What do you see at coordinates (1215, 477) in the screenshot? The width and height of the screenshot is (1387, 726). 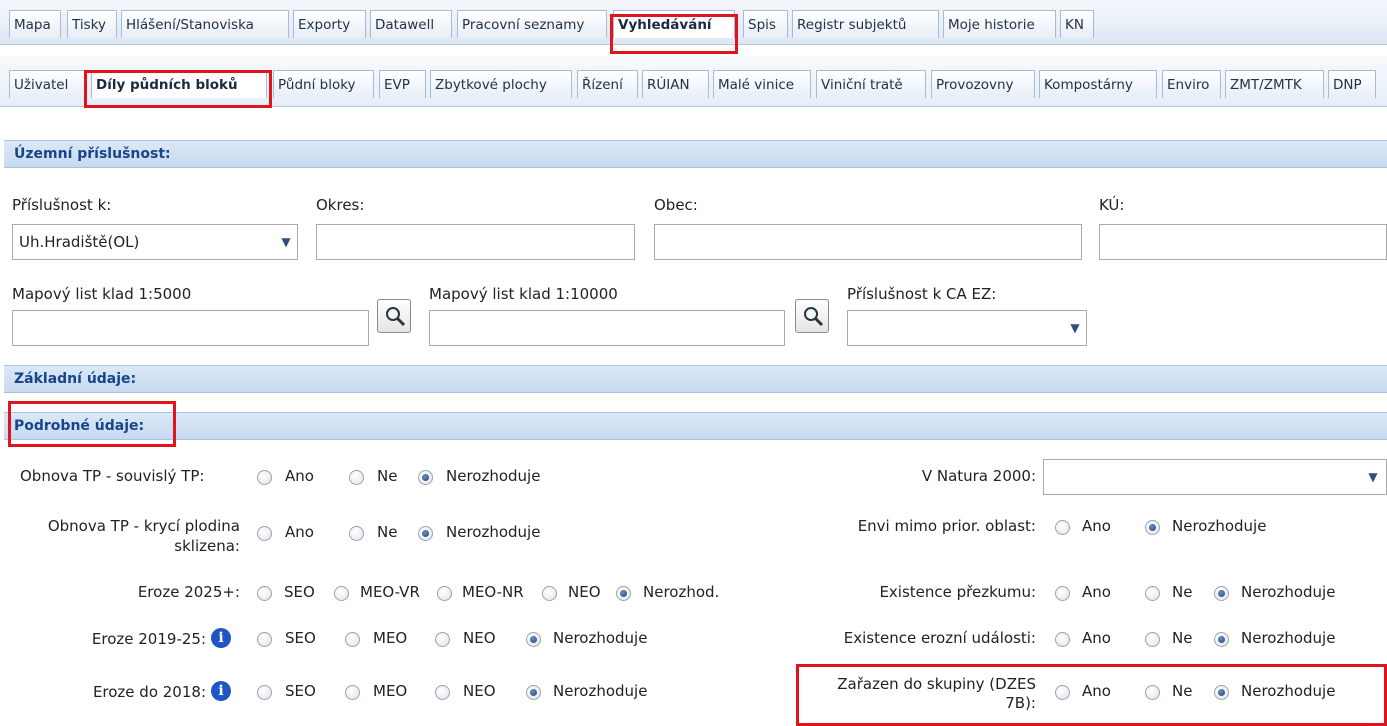 I see `natura-select: ▼` at bounding box center [1215, 477].